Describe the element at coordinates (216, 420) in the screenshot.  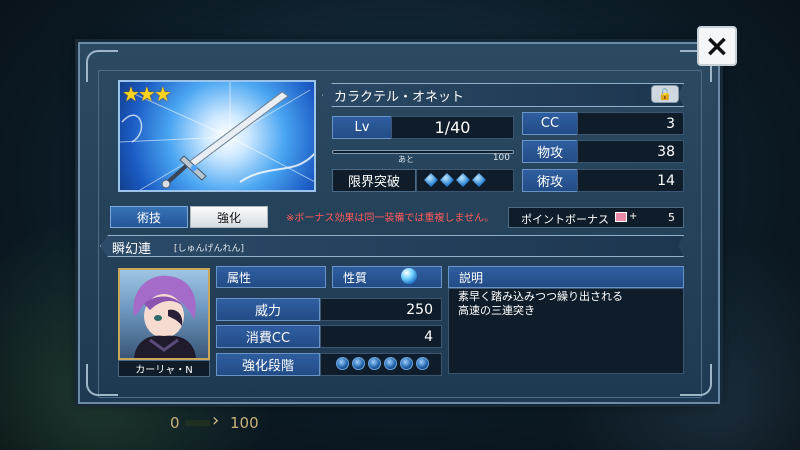
I see `arrow-icon: ›` at that location.